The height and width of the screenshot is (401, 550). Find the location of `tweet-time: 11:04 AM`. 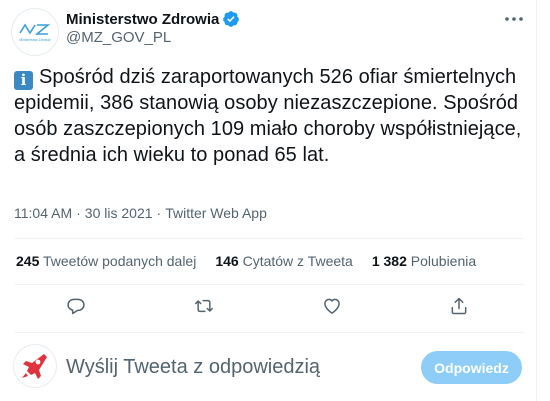

tweet-time: 11:04 AM is located at coordinates (43, 213).